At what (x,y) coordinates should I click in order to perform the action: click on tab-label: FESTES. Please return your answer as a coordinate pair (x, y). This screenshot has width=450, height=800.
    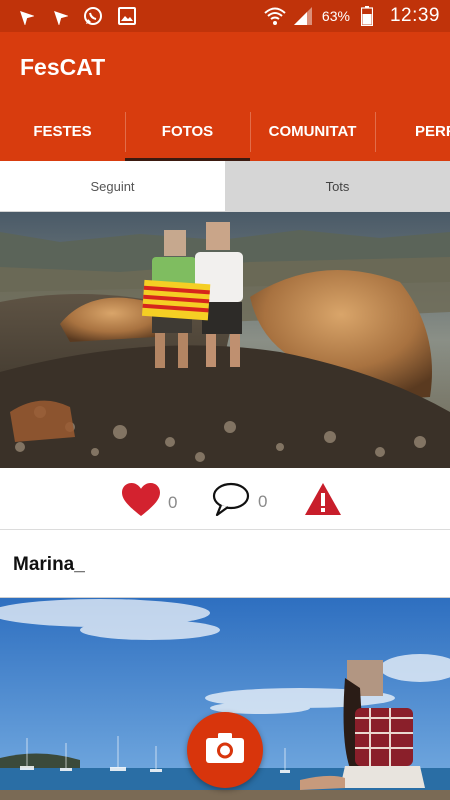
    Looking at the image, I should click on (62, 131).